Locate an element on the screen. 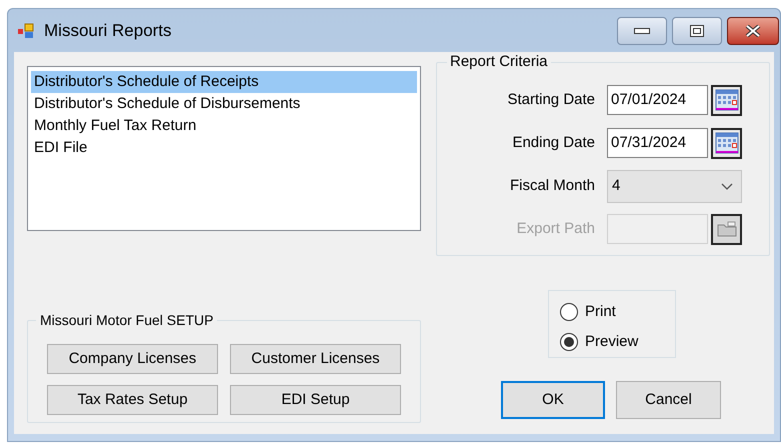 Image resolution: width=781 pixels, height=448 pixels. group-title: Report Criteria is located at coordinates (499, 62).